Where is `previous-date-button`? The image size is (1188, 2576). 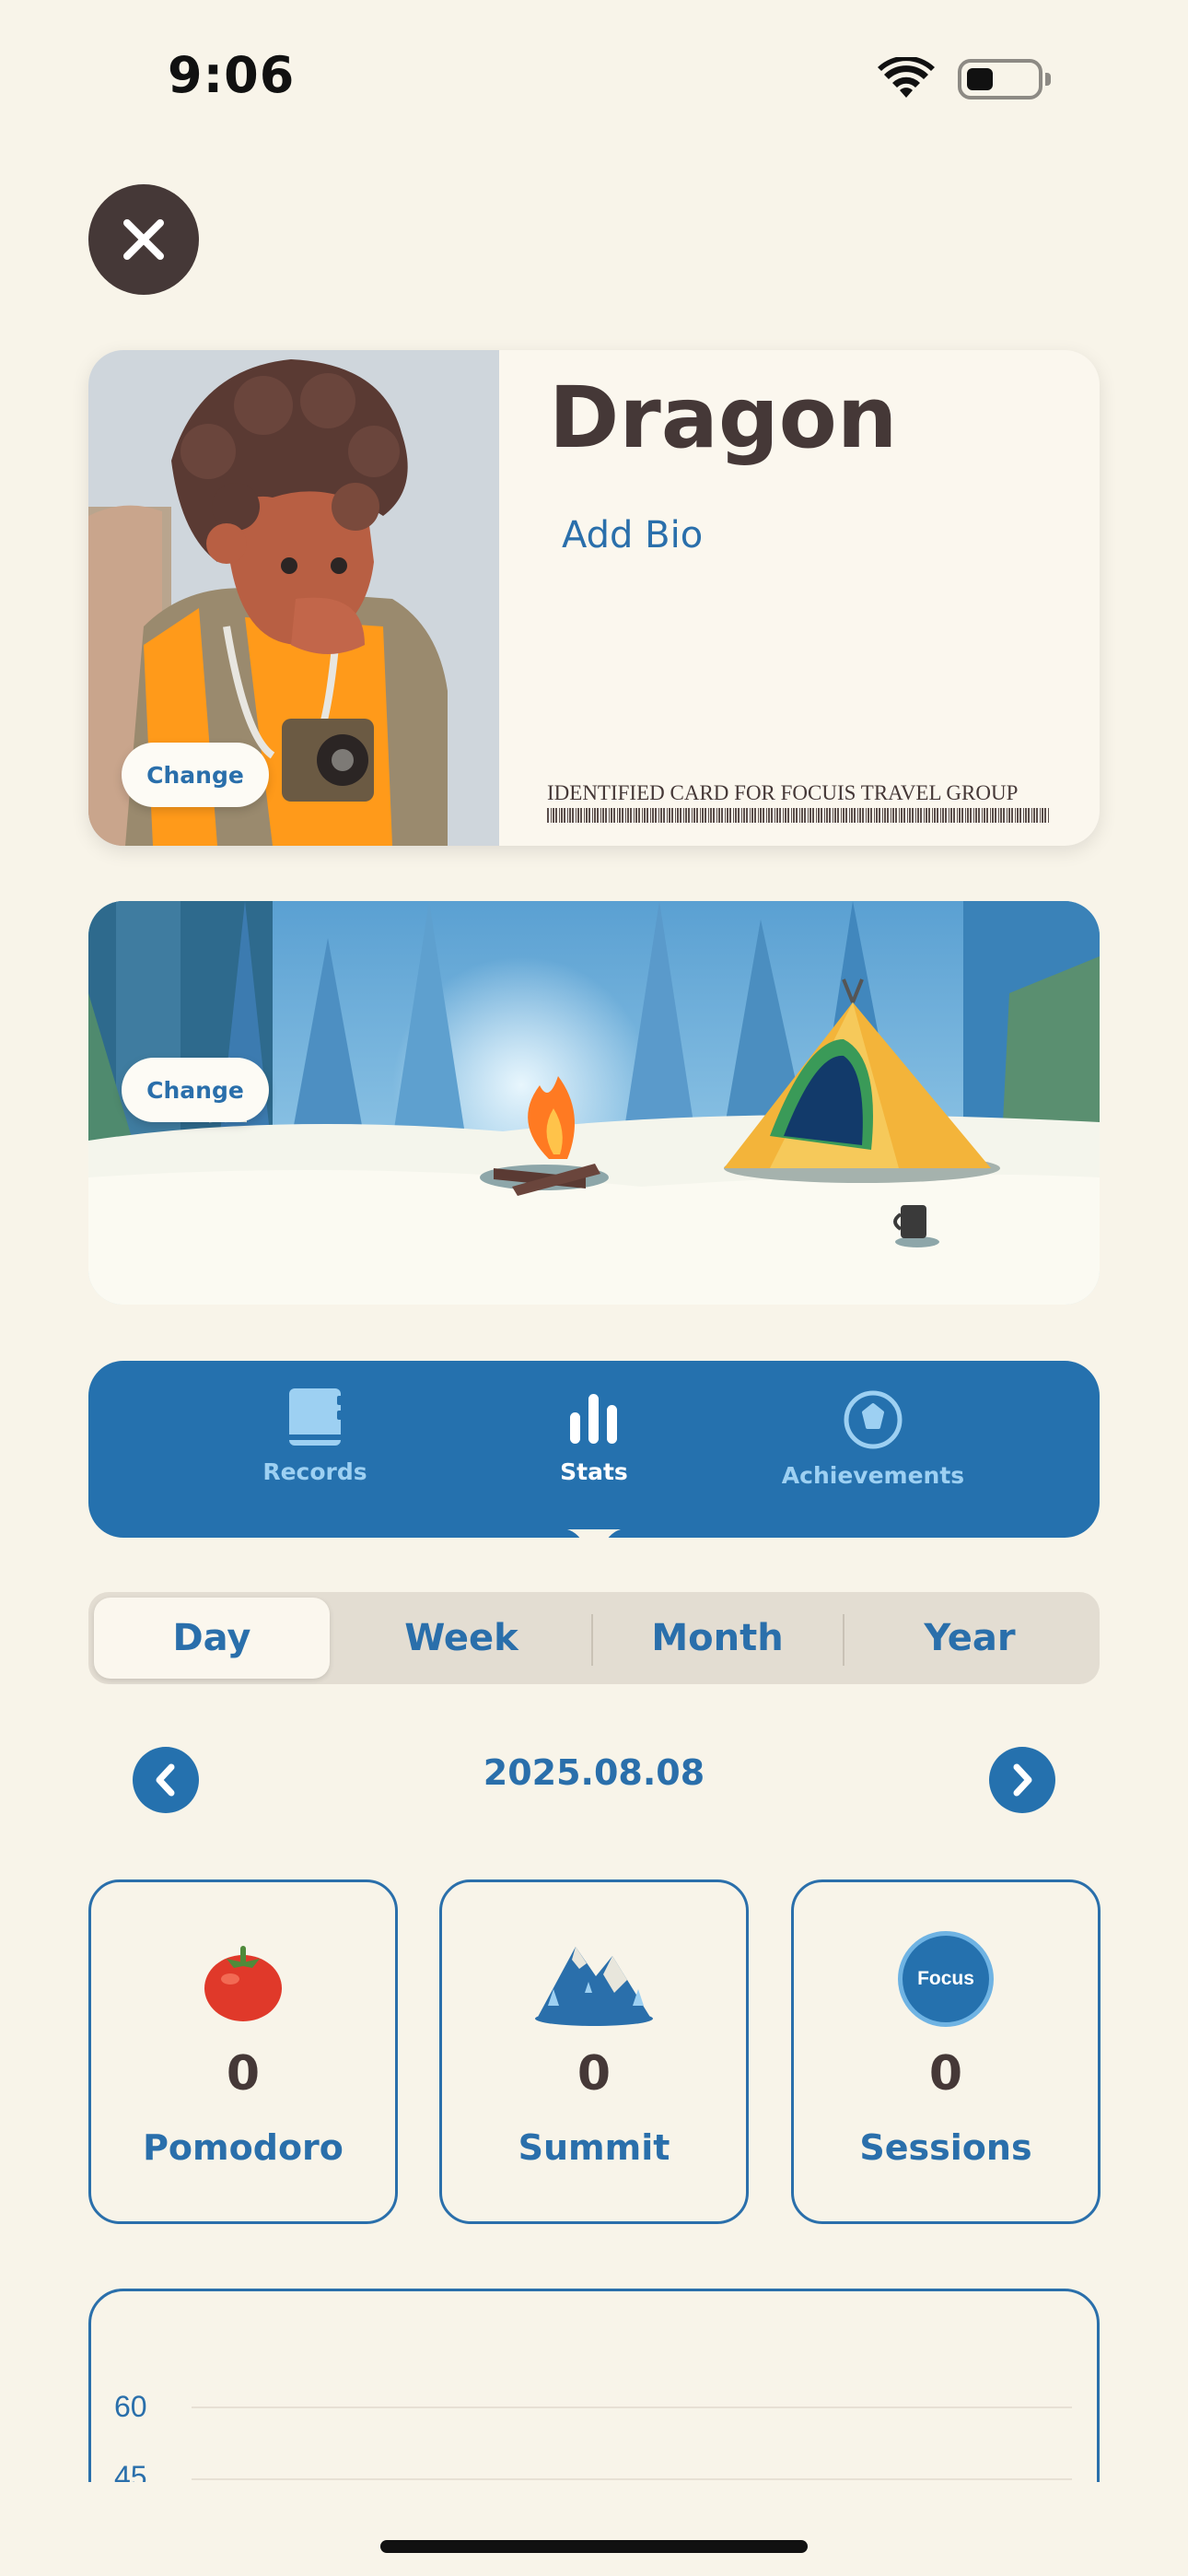
previous-date-button is located at coordinates (166, 1780).